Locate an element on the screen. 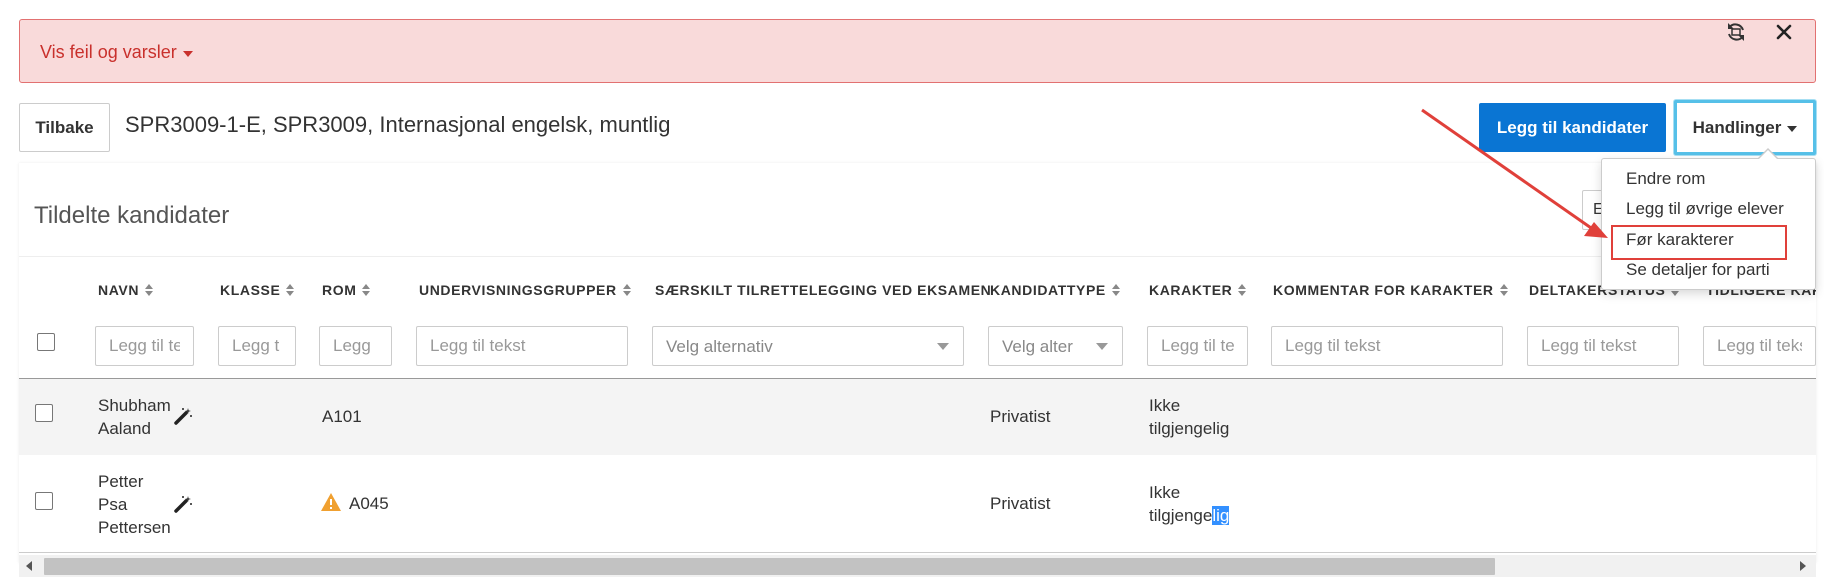 Image resolution: width=1824 pixels, height=580 pixels. filter-kandidattype-select: Velg alter is located at coordinates (1055, 346).